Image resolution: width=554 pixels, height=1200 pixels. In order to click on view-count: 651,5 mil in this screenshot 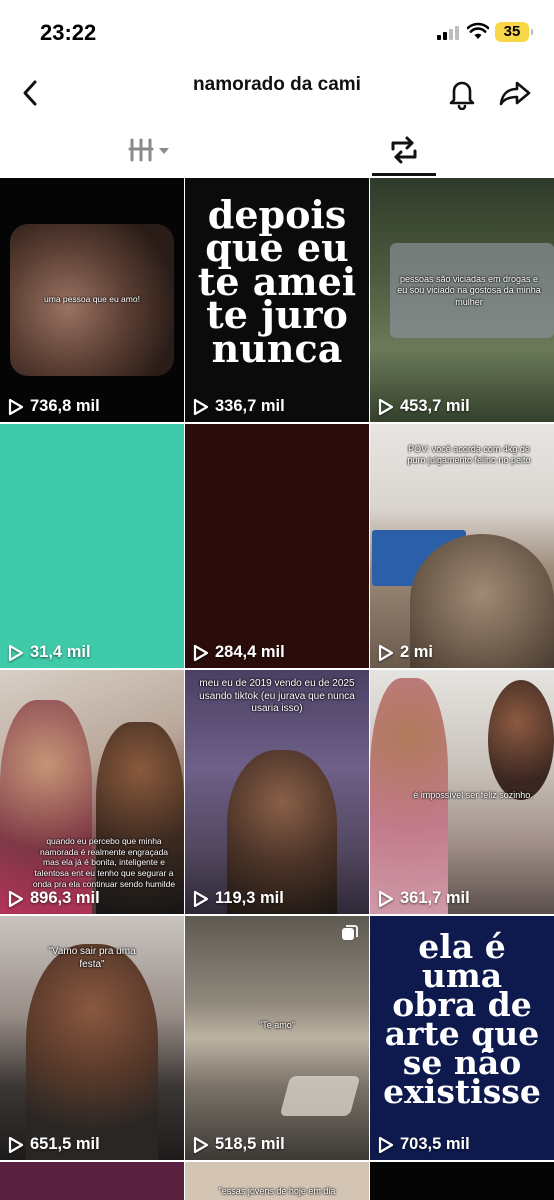, I will do `click(54, 1144)`.